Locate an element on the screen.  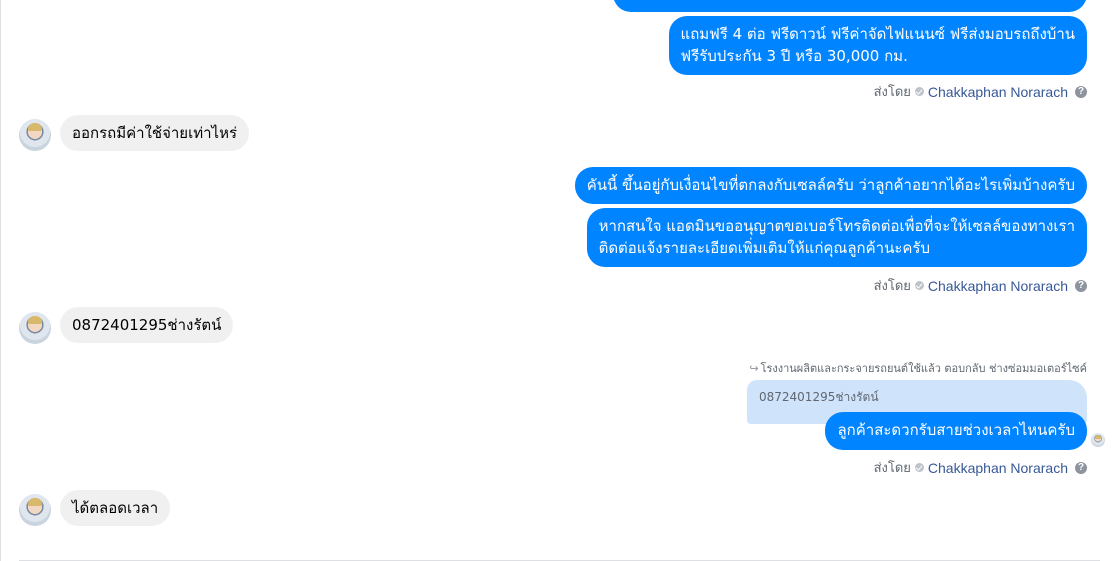
message-bubble-incoming: ได้ตลอดเวลา is located at coordinates (115, 508).